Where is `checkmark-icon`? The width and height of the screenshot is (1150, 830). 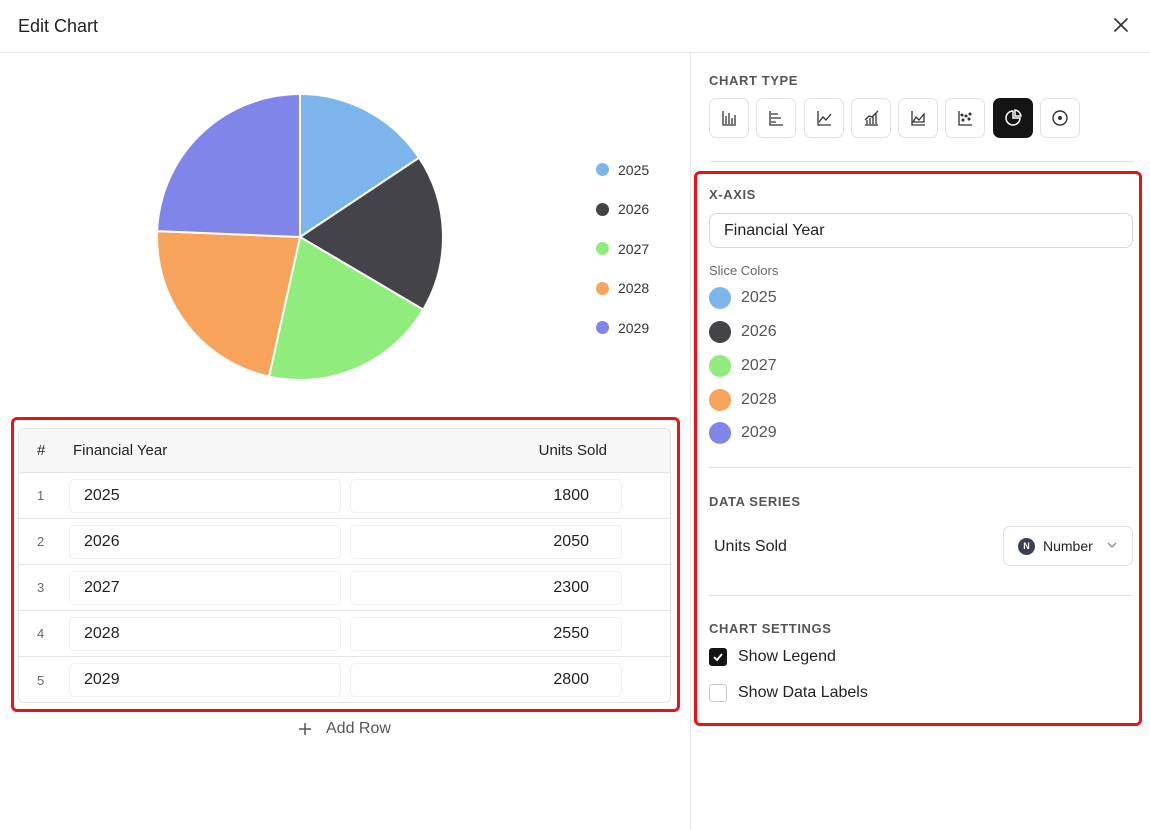 checkmark-icon is located at coordinates (718, 657).